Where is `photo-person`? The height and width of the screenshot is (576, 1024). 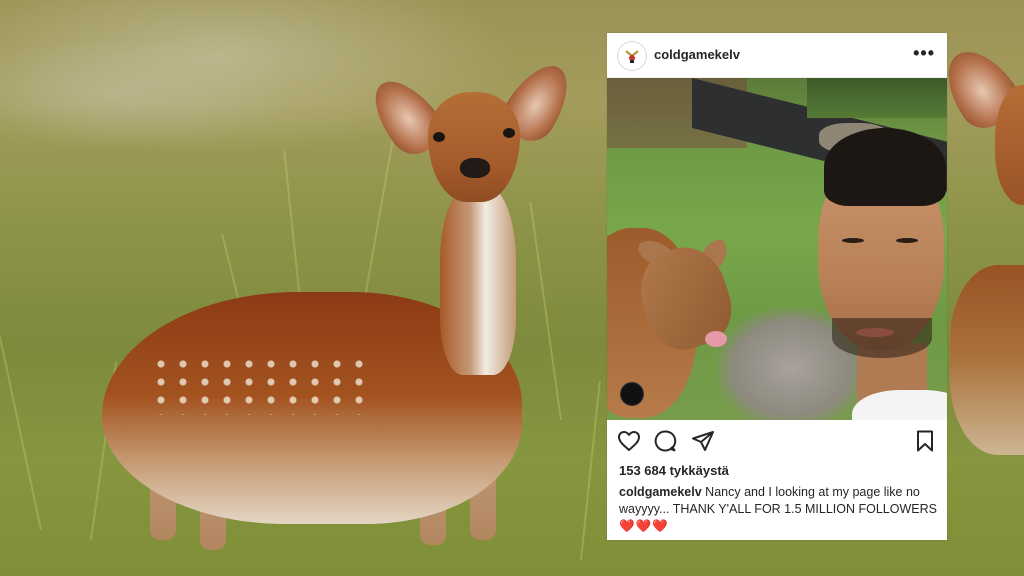 photo-person is located at coordinates (879, 274).